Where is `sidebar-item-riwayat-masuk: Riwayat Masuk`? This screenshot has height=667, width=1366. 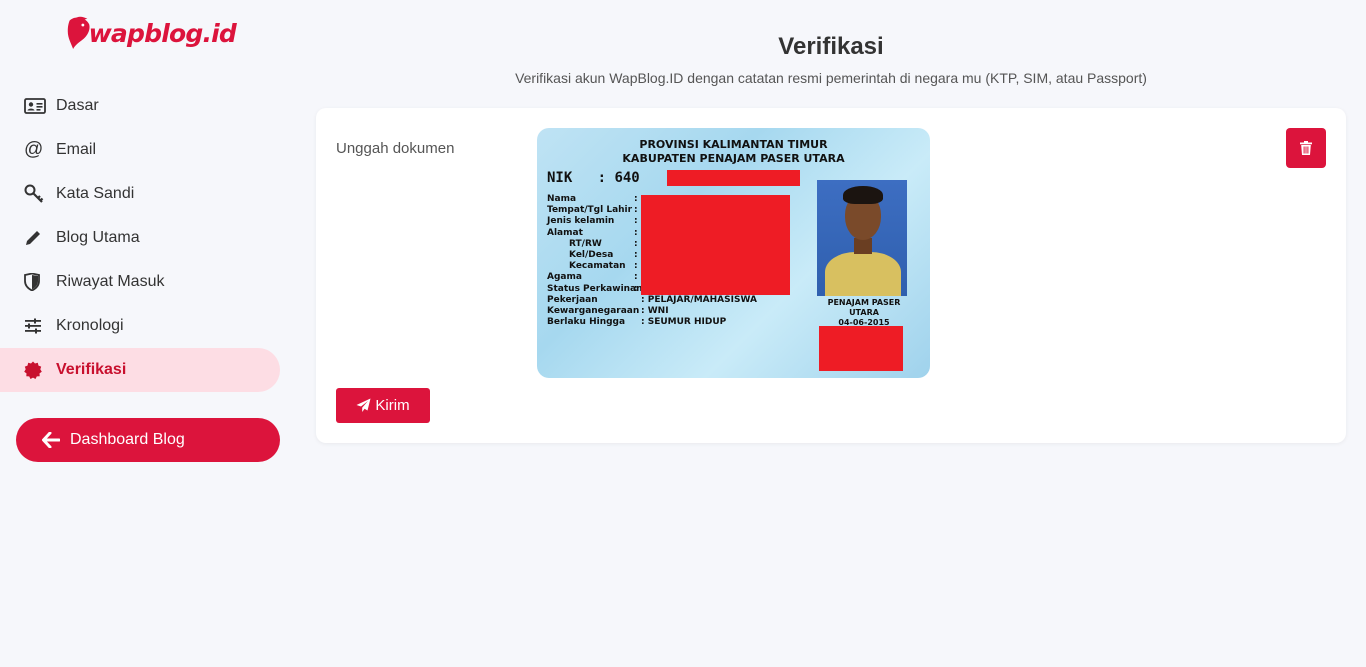
sidebar-item-riwayat-masuk: Riwayat Masuk is located at coordinates (140, 282).